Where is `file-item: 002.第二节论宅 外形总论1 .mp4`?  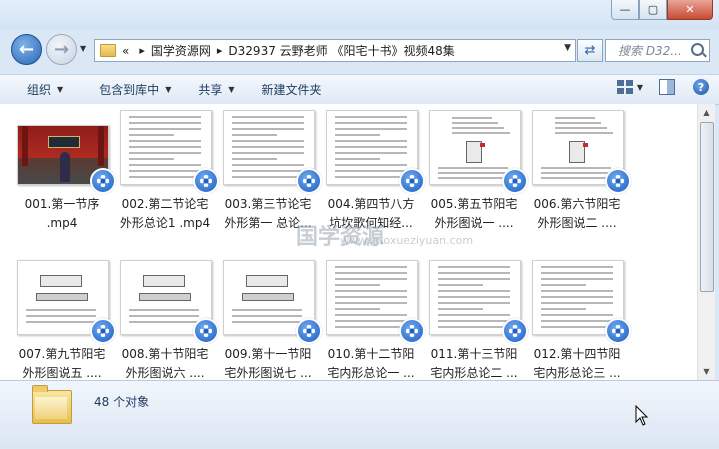
file-item: 002.第二节论宅 外形总论1 .mp4 is located at coordinates (167, 167).